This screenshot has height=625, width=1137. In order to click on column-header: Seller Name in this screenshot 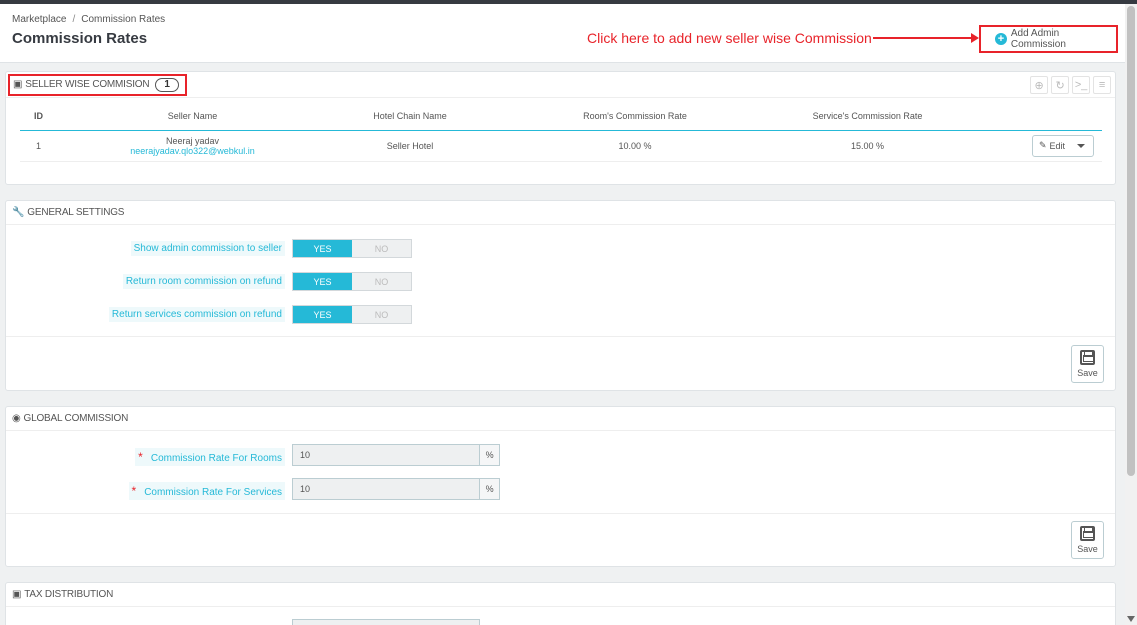, I will do `click(192, 117)`.